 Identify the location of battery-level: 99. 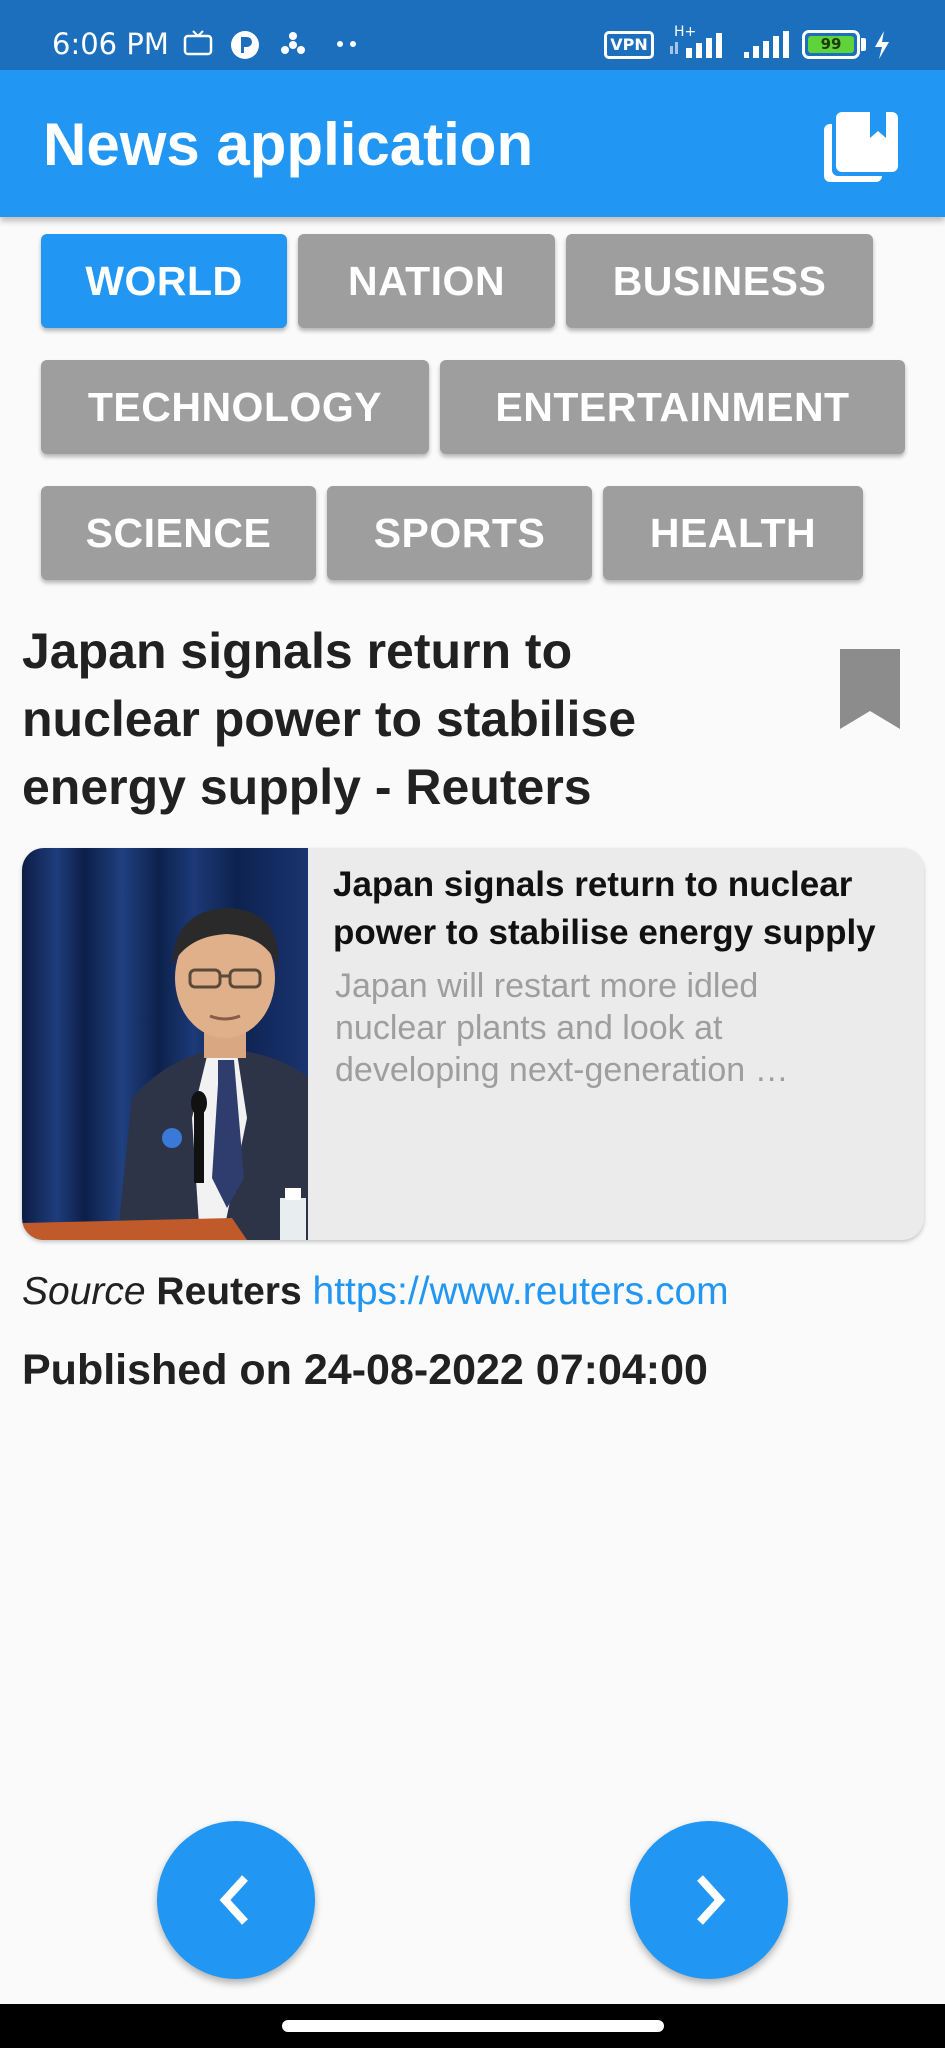
(831, 44).